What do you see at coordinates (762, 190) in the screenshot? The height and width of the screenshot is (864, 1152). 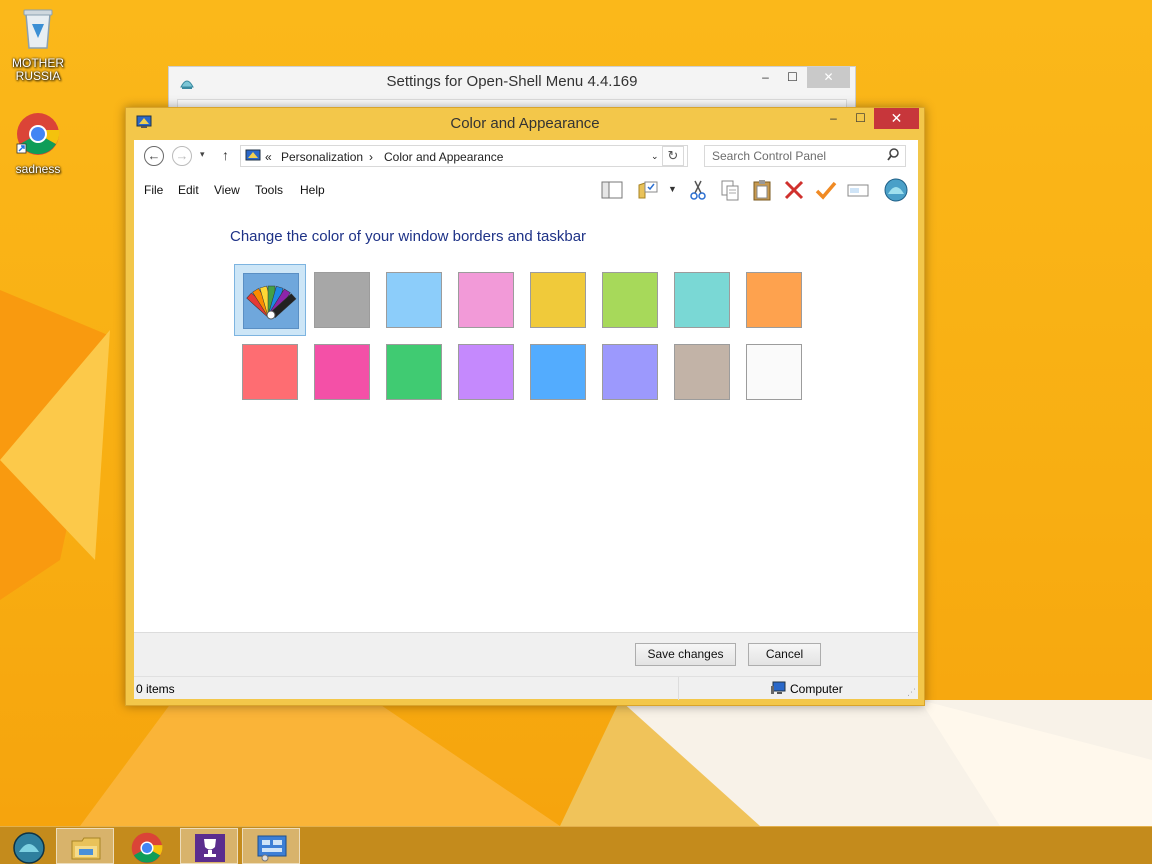 I see `paste-icon` at bounding box center [762, 190].